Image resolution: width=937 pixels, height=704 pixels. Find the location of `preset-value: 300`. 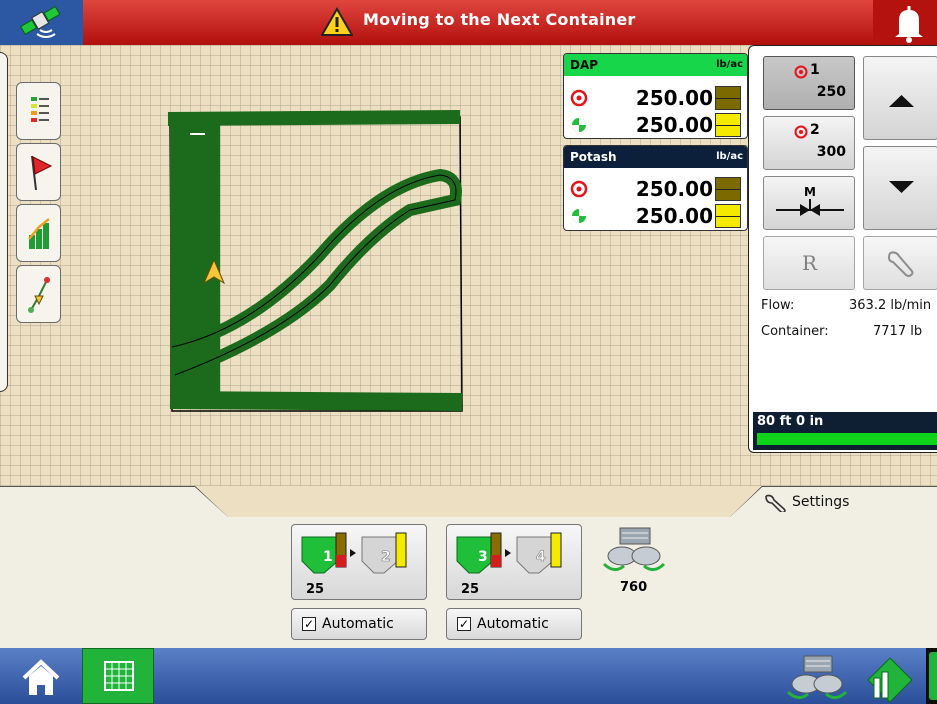

preset-value: 300 is located at coordinates (831, 152).